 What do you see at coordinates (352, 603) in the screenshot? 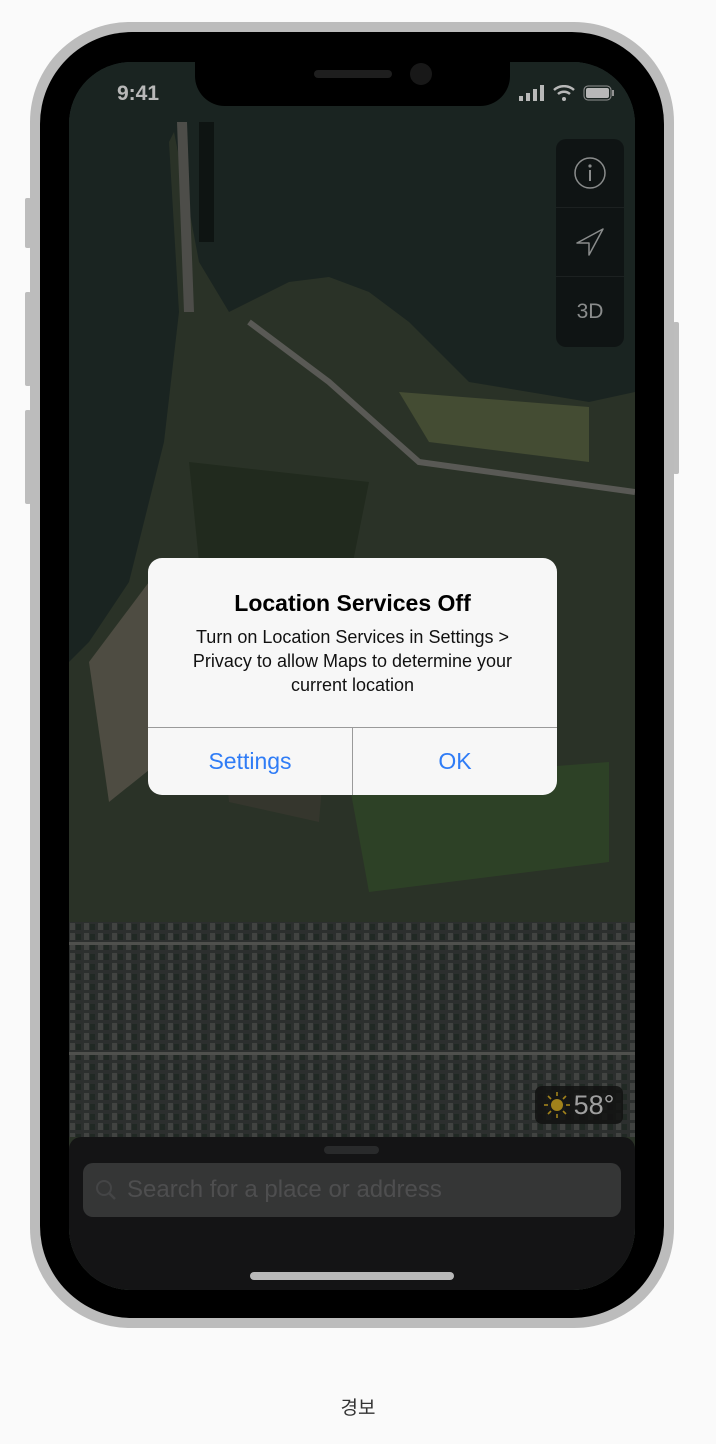
I see `alert-title: Location Services Off` at bounding box center [352, 603].